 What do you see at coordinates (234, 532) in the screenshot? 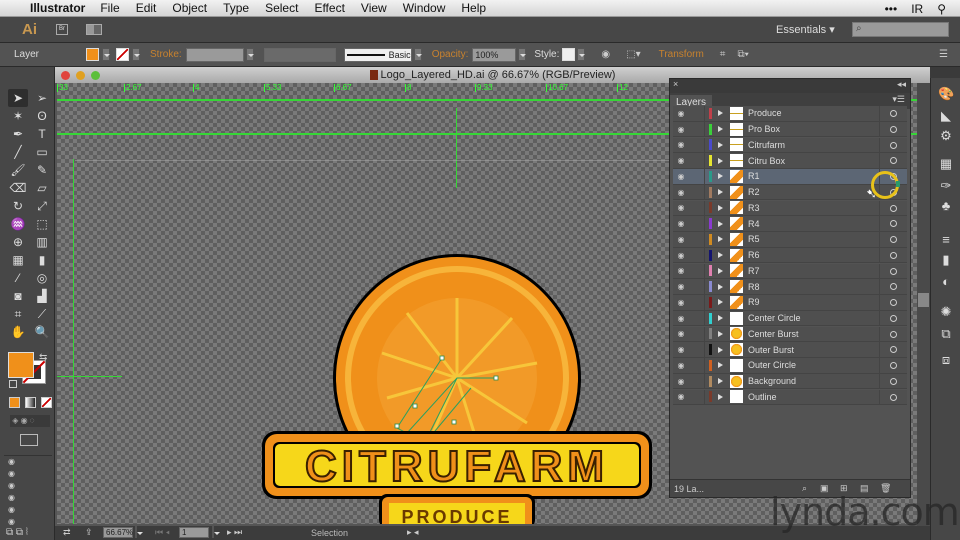
I see `next-artboard-button: ▸ ⏭` at bounding box center [234, 532].